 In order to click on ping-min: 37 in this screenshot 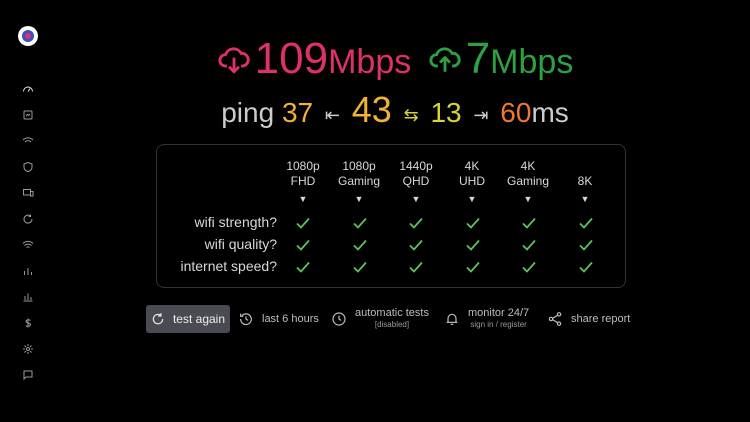, I will do `click(297, 112)`.